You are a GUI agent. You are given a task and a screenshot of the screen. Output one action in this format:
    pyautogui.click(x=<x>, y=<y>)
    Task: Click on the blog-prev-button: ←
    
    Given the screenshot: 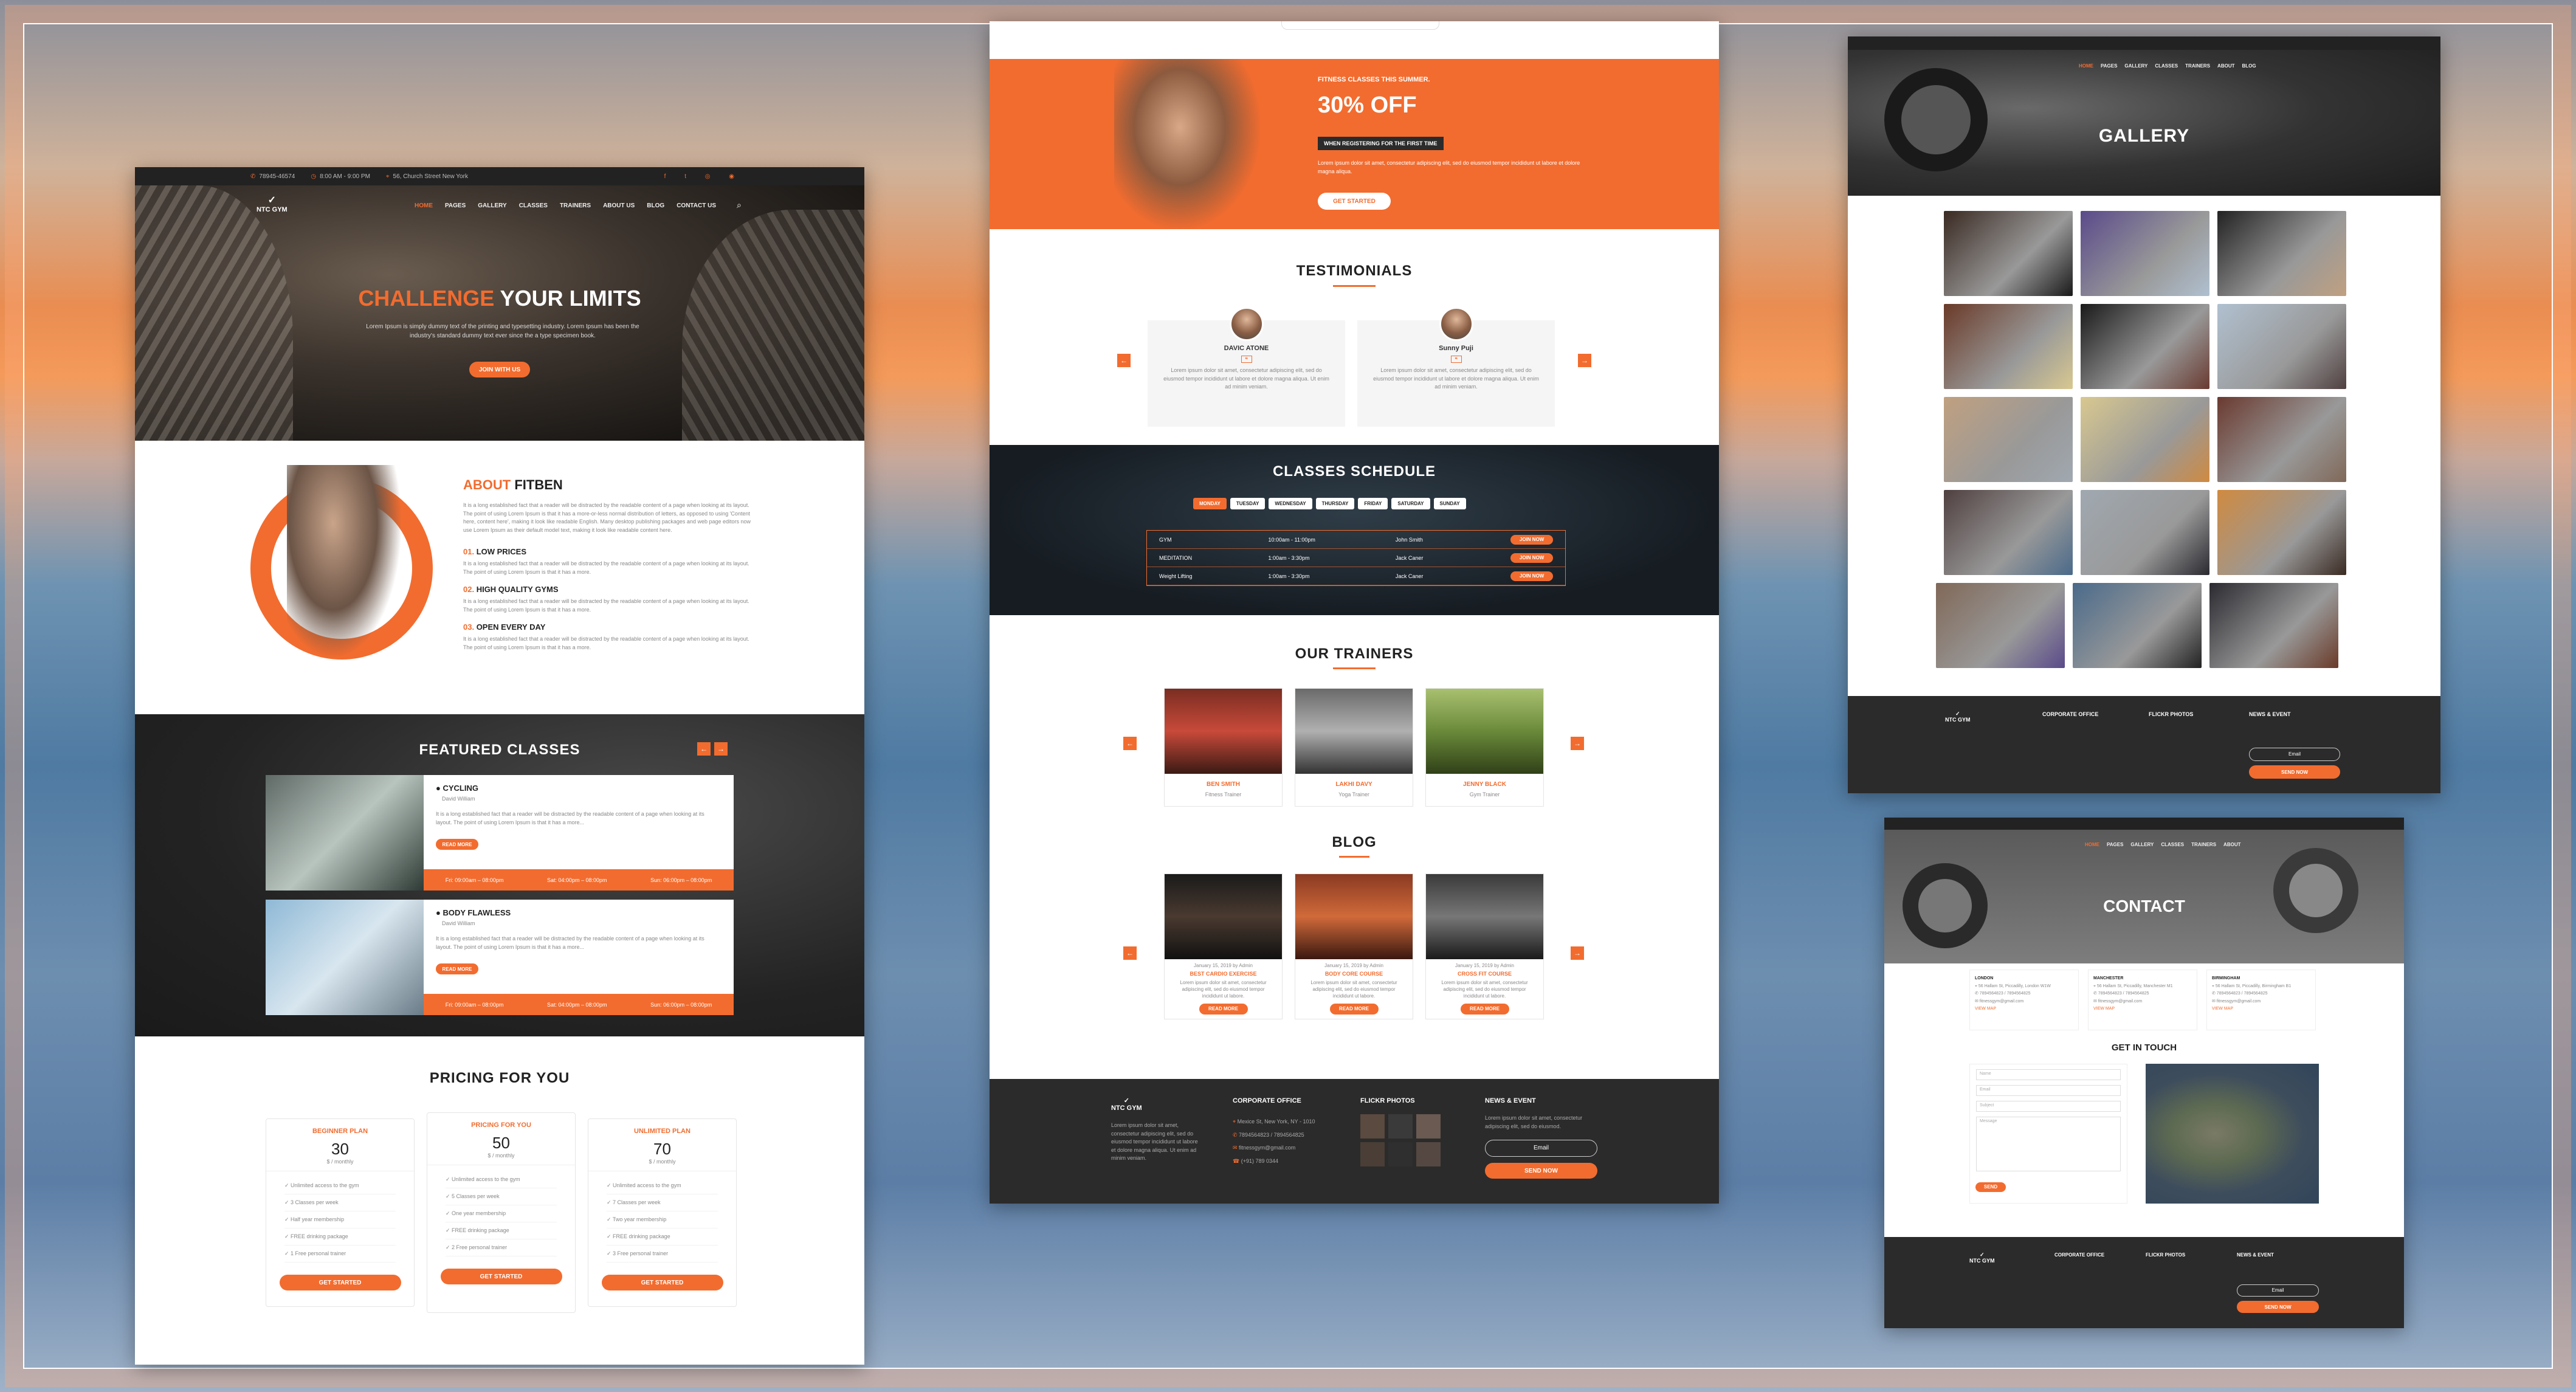 What is the action you would take?
    pyautogui.click(x=1130, y=953)
    